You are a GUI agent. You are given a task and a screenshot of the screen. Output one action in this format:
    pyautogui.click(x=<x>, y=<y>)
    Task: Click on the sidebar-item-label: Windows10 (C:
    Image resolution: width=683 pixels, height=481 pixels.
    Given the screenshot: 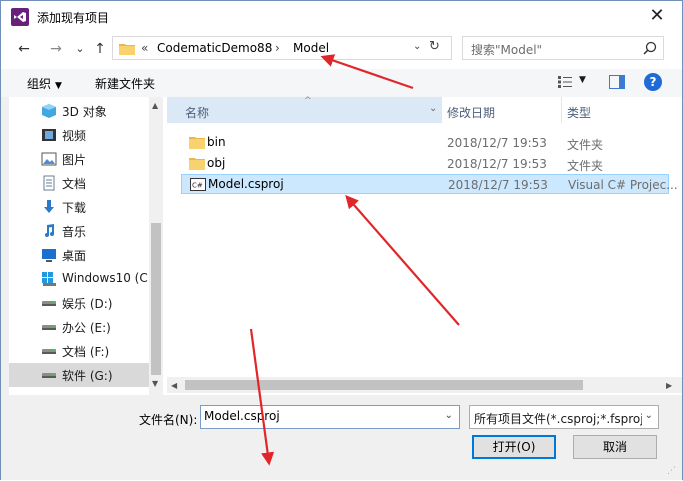 What is the action you would take?
    pyautogui.click(x=107, y=278)
    